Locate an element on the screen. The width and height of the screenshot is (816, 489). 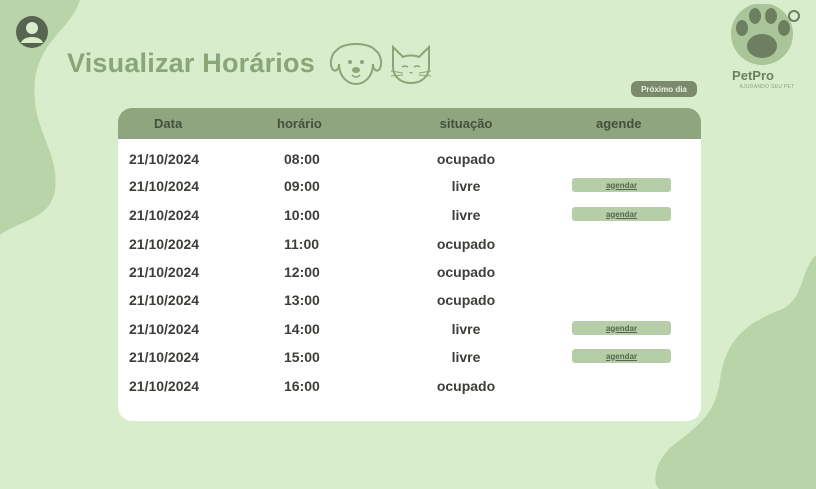
cell-time: 16:00 is located at coordinates (302, 386).